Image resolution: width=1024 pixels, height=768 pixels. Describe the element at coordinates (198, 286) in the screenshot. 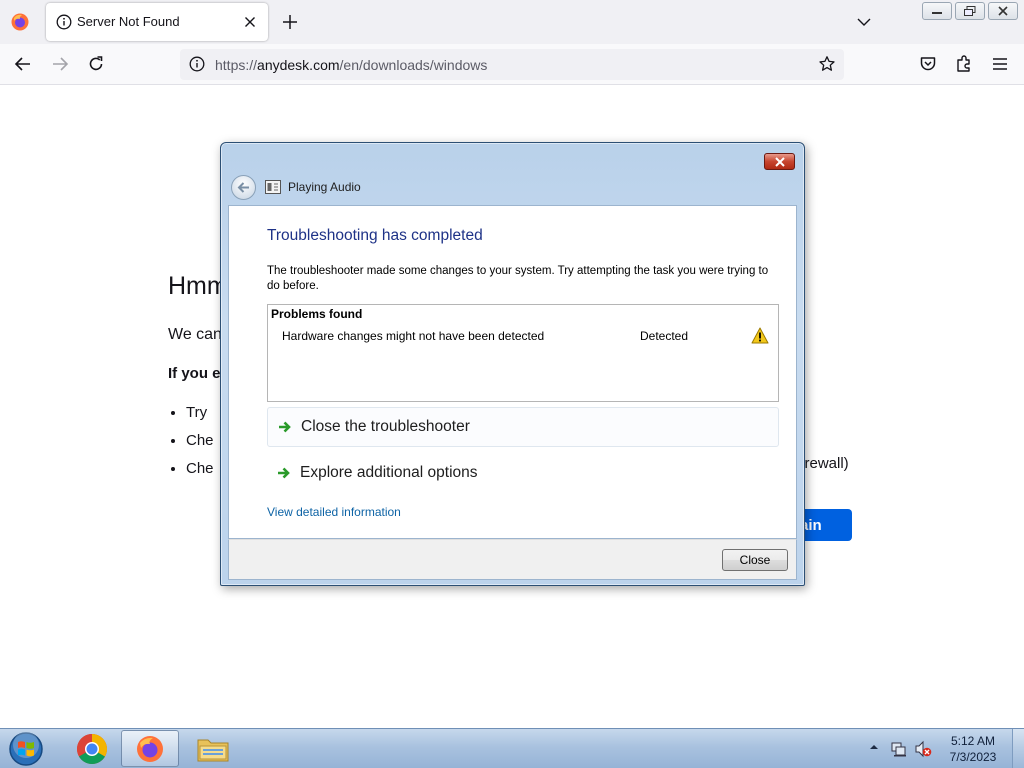

I see `error-title: Hmm` at that location.